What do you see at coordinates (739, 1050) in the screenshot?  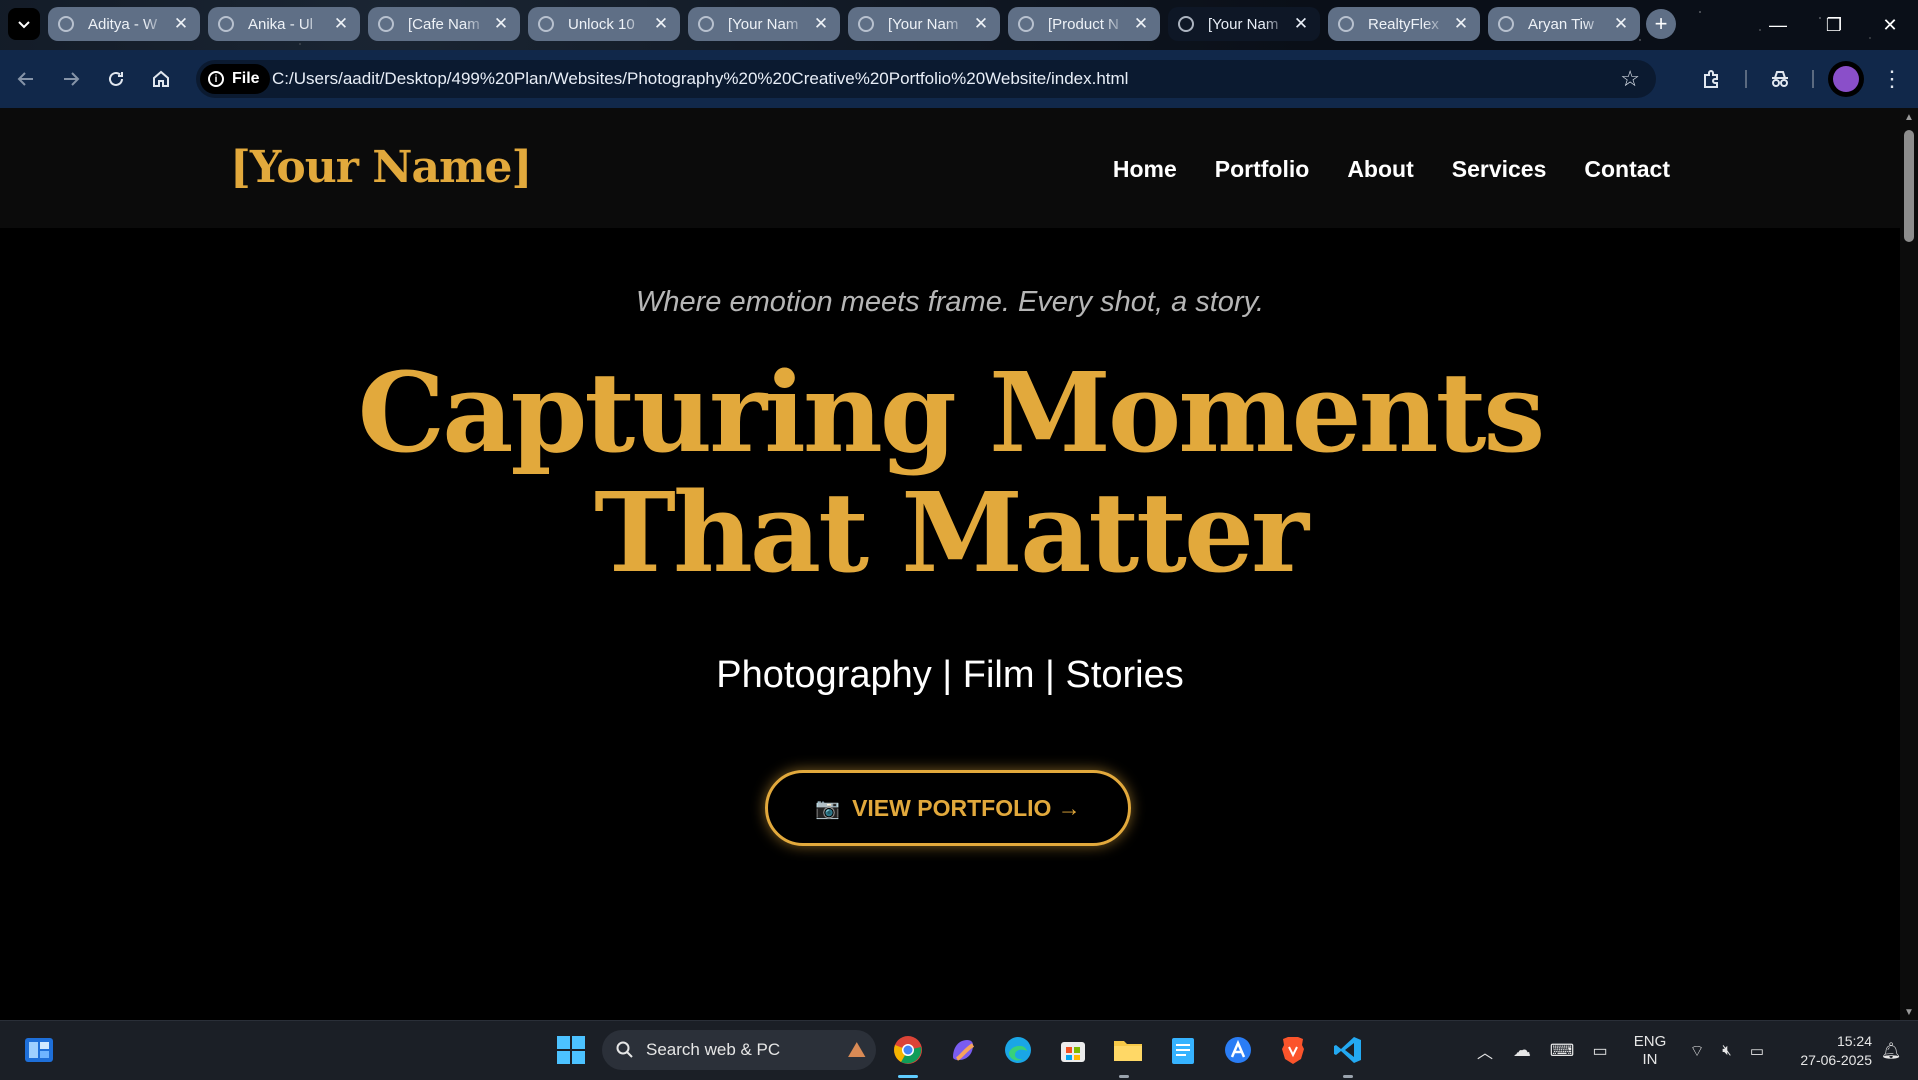 I see `taskbar-search: Search web & PC ⛰` at bounding box center [739, 1050].